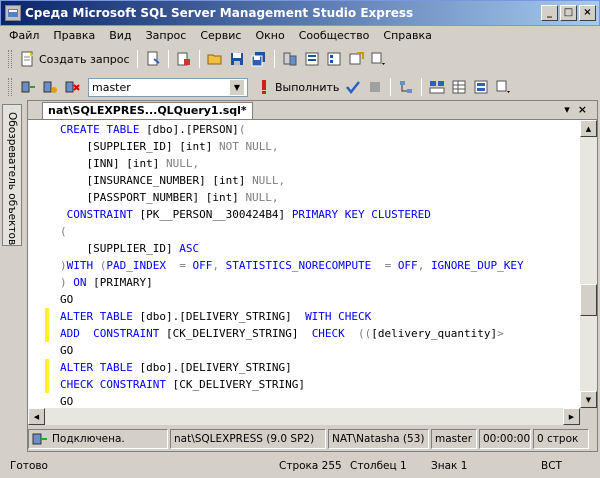 The height and width of the screenshot is (478, 600). I want to click on code-line: (, so click(319, 231).